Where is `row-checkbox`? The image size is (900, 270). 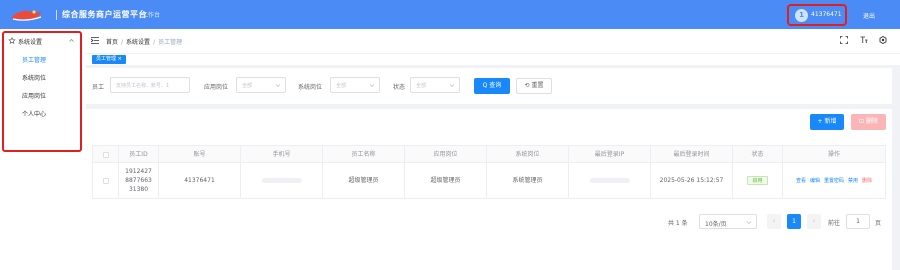
row-checkbox is located at coordinates (105, 180).